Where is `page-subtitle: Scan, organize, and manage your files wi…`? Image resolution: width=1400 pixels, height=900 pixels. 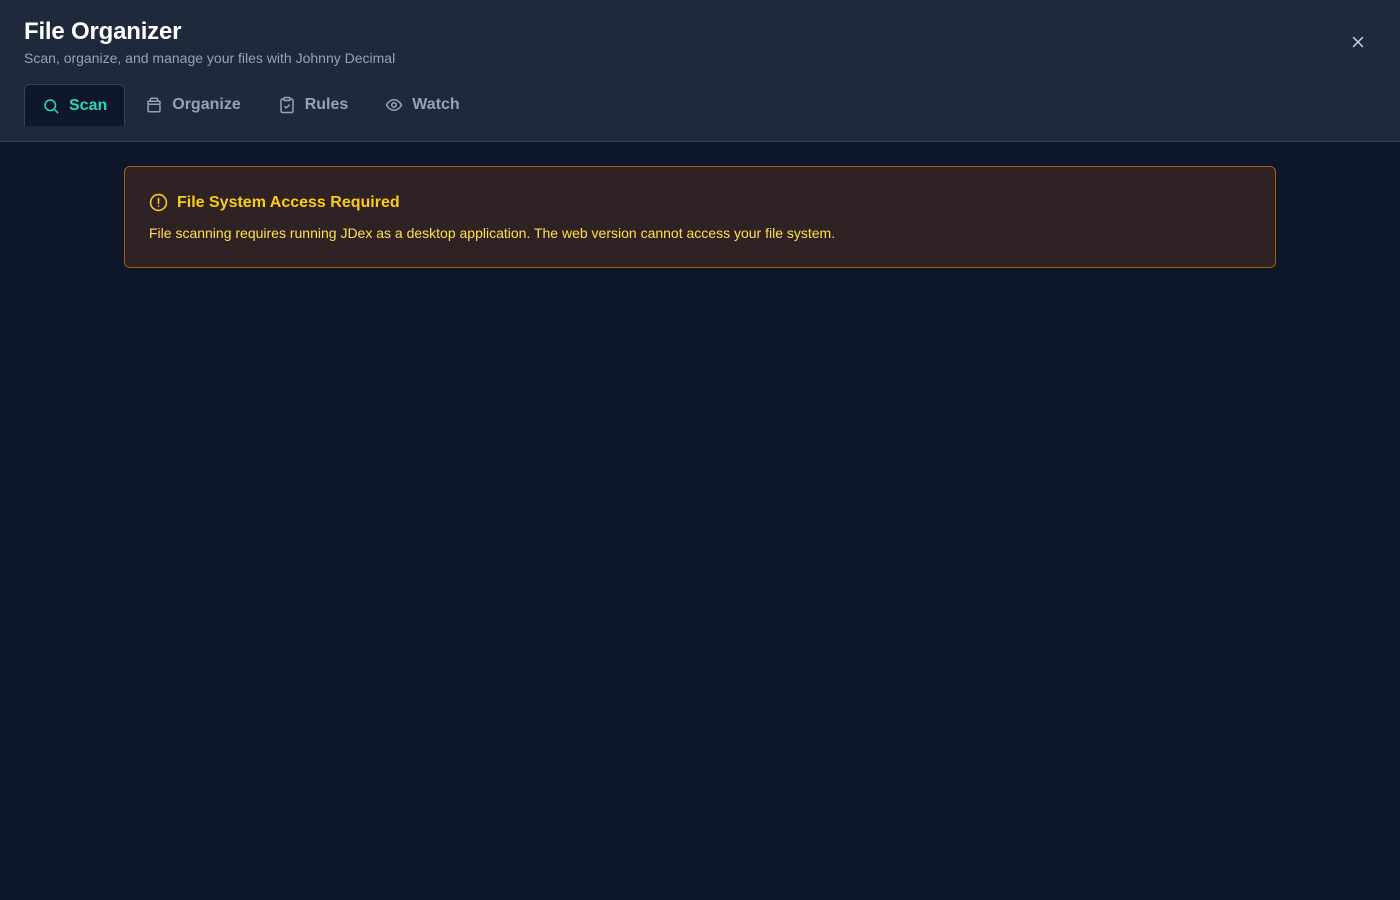 page-subtitle: Scan, organize, and manage your files wi… is located at coordinates (210, 58).